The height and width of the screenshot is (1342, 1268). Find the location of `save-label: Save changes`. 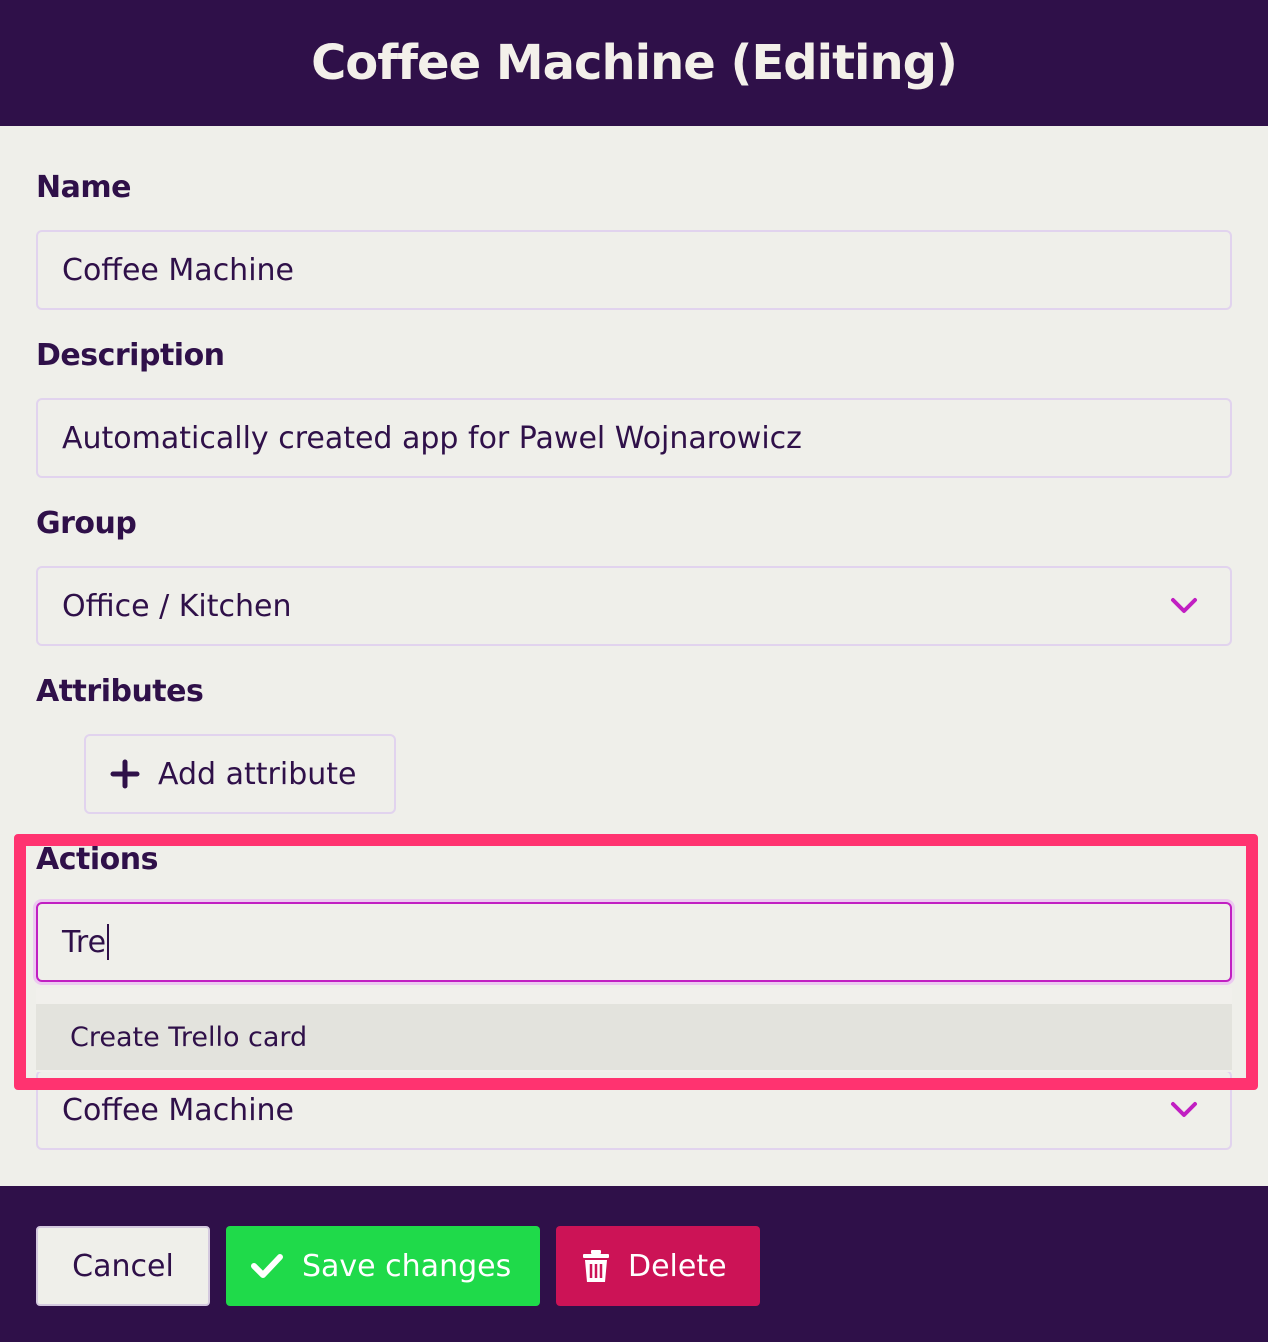

save-label: Save changes is located at coordinates (407, 1266).